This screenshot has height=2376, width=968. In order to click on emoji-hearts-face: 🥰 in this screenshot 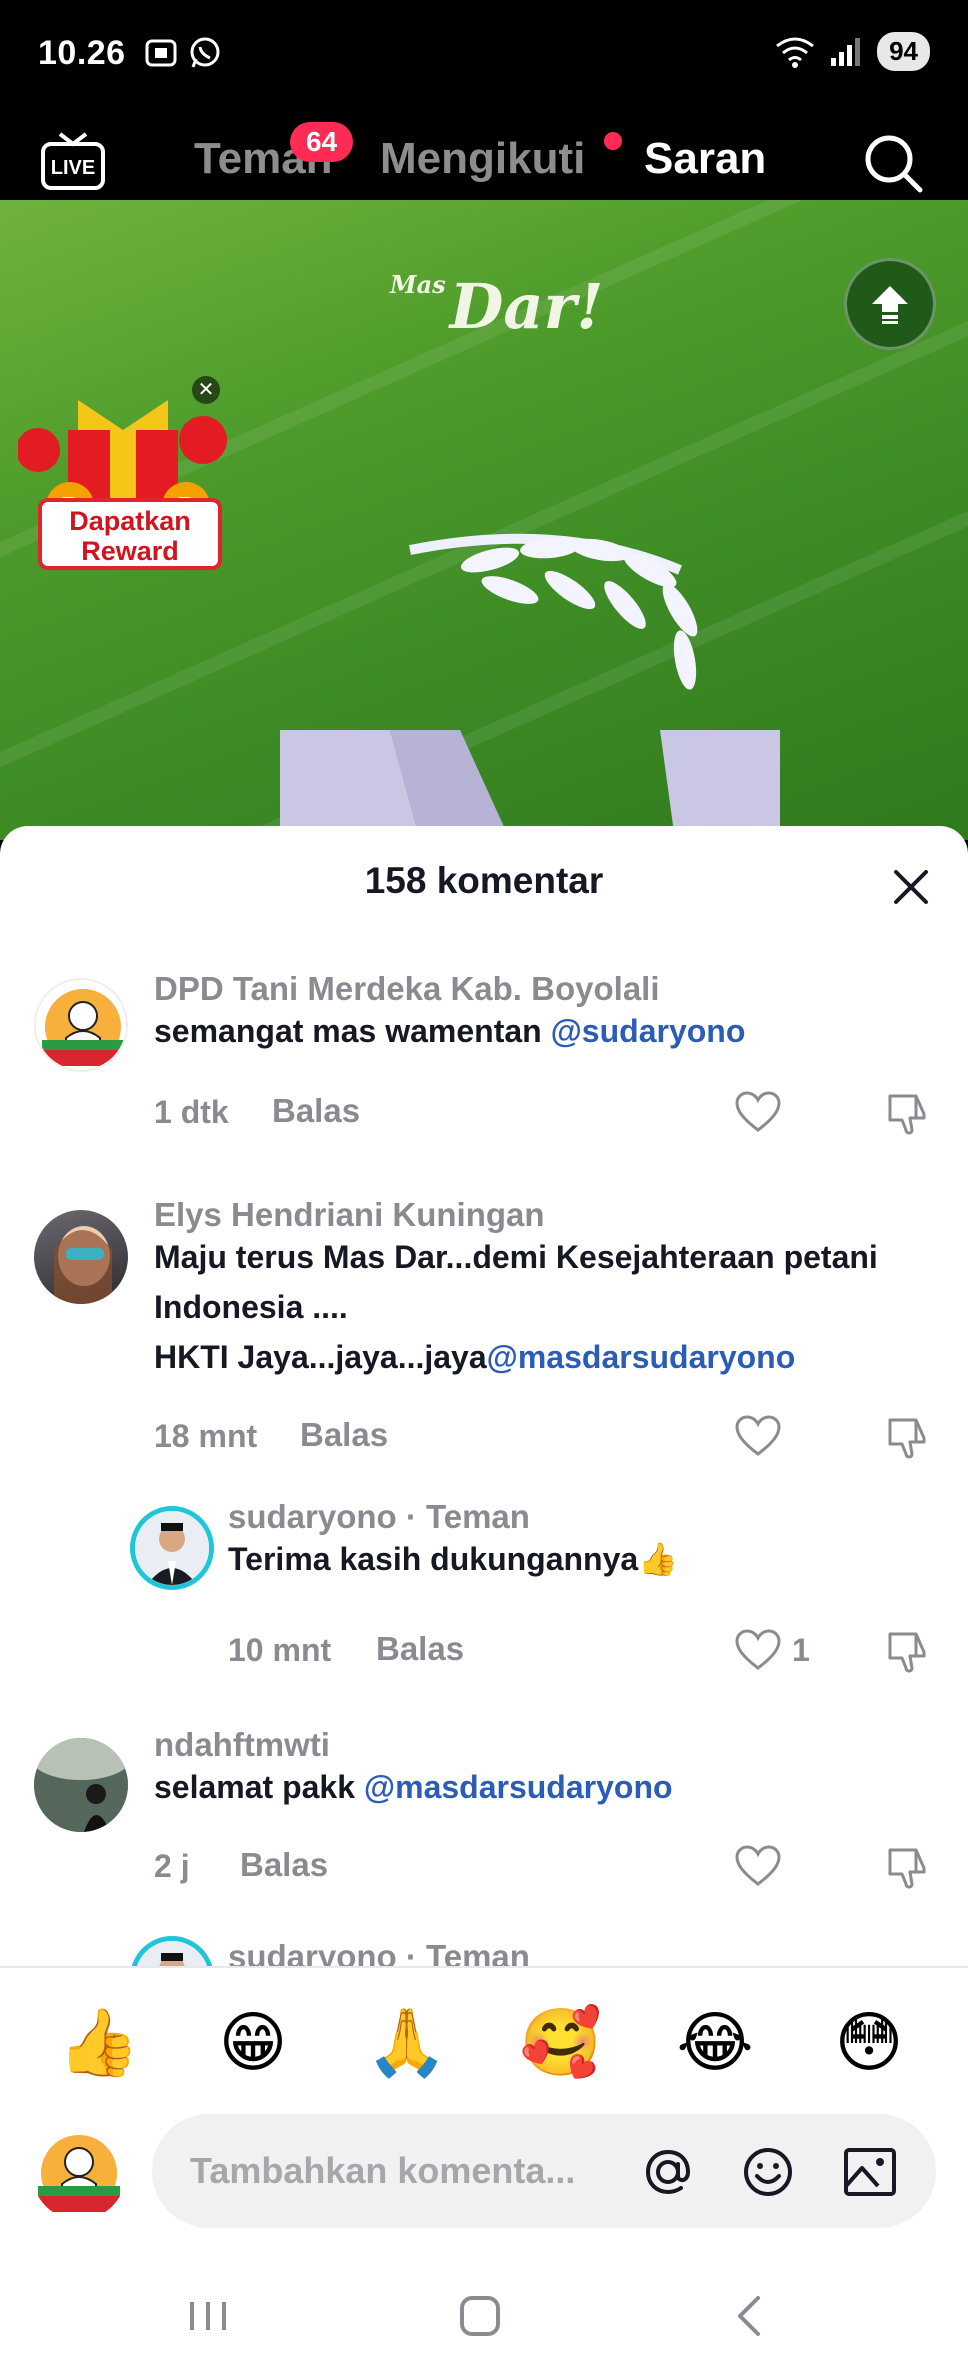, I will do `click(561, 2042)`.